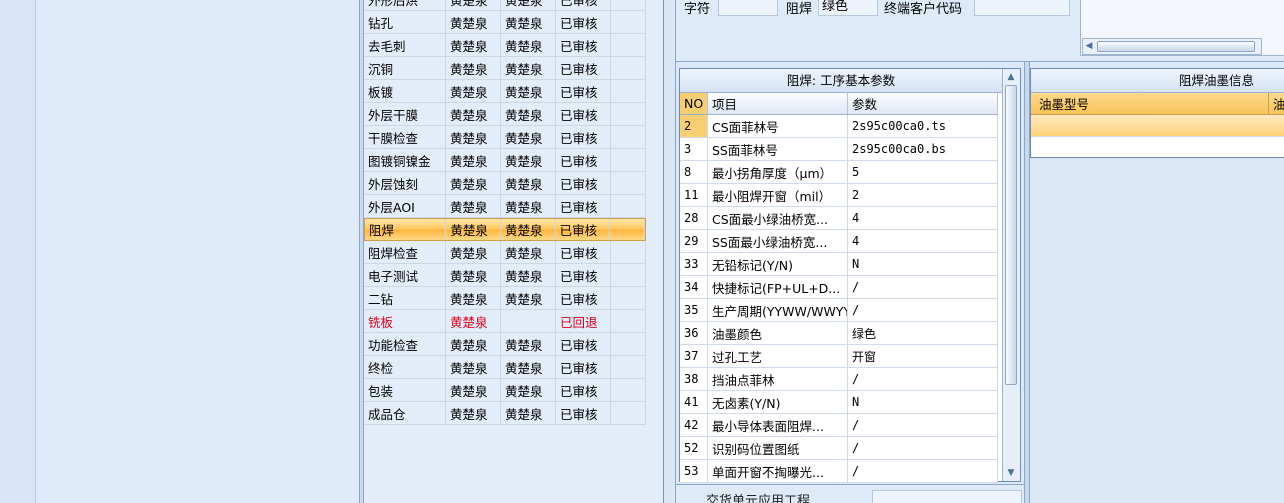 The image size is (1284, 503). I want to click on horizontal-scrollbar: ◀, so click(1172, 46).